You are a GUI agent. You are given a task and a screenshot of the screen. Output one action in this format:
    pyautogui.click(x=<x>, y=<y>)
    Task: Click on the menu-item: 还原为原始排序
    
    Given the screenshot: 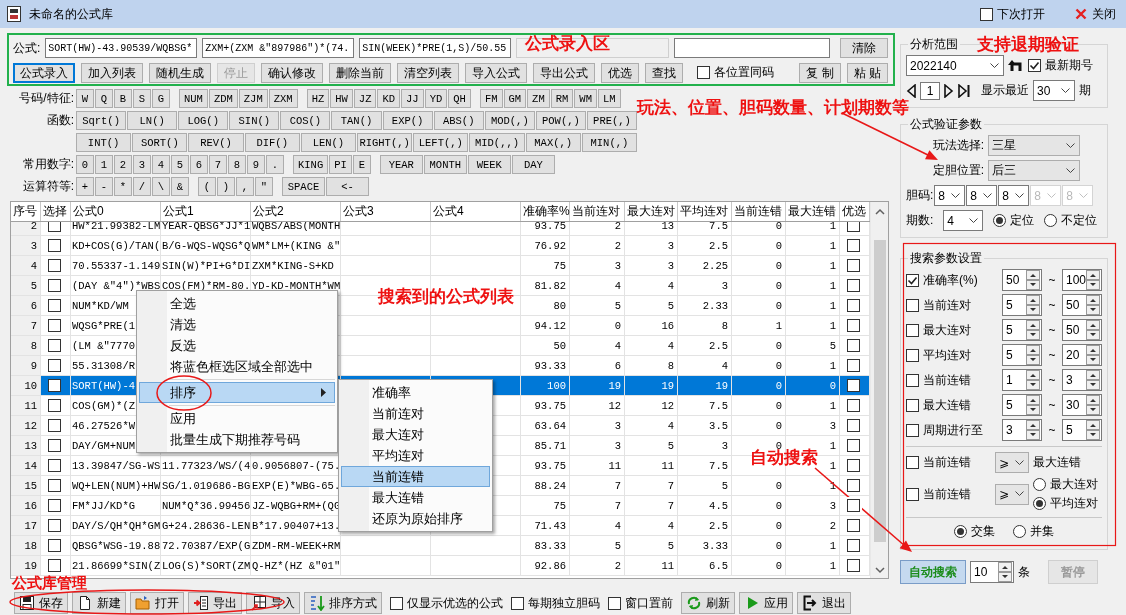 What is the action you would take?
    pyautogui.click(x=415, y=518)
    